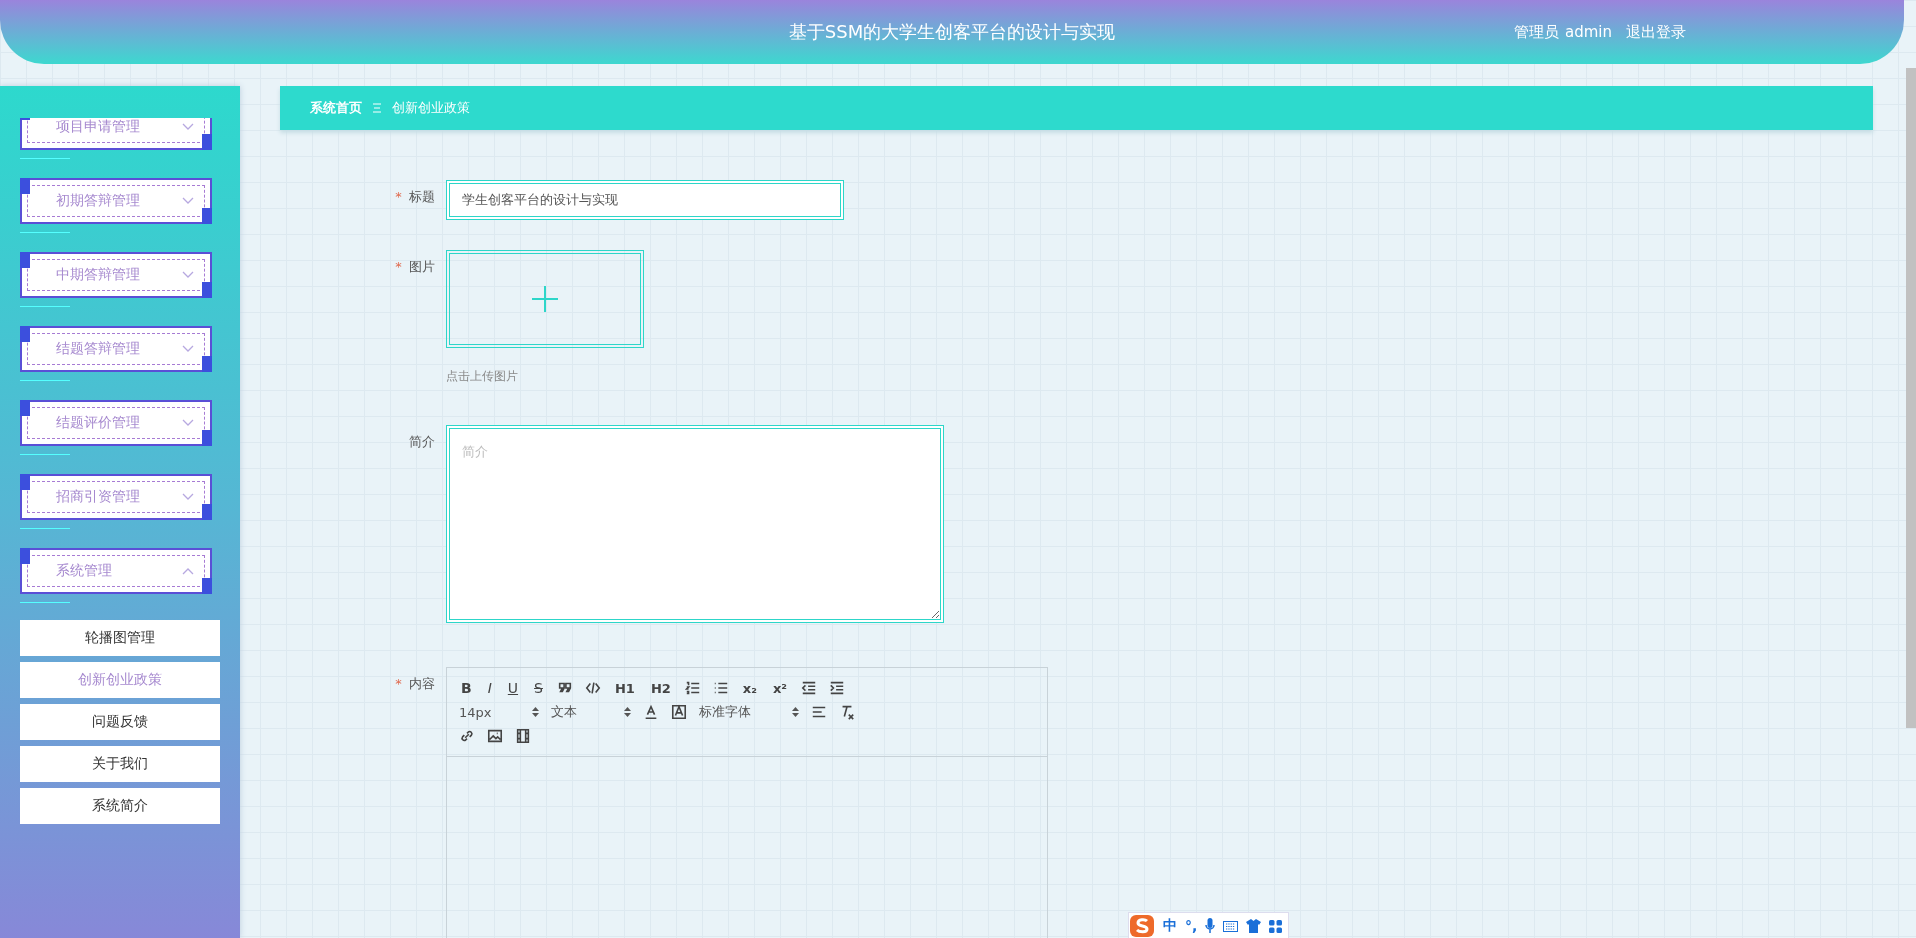  What do you see at coordinates (513, 688) in the screenshot?
I see `format-button: U` at bounding box center [513, 688].